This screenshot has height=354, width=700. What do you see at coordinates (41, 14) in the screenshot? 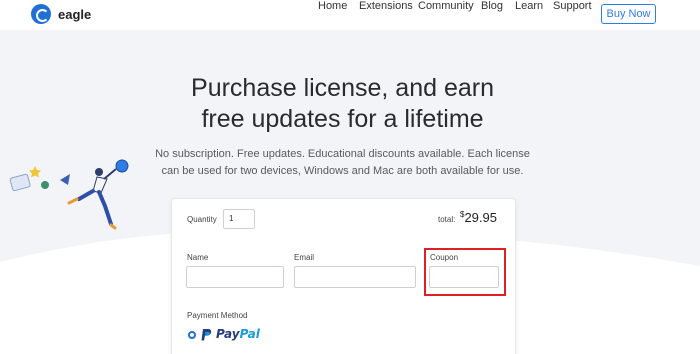
I see `eagle-logo-icon` at bounding box center [41, 14].